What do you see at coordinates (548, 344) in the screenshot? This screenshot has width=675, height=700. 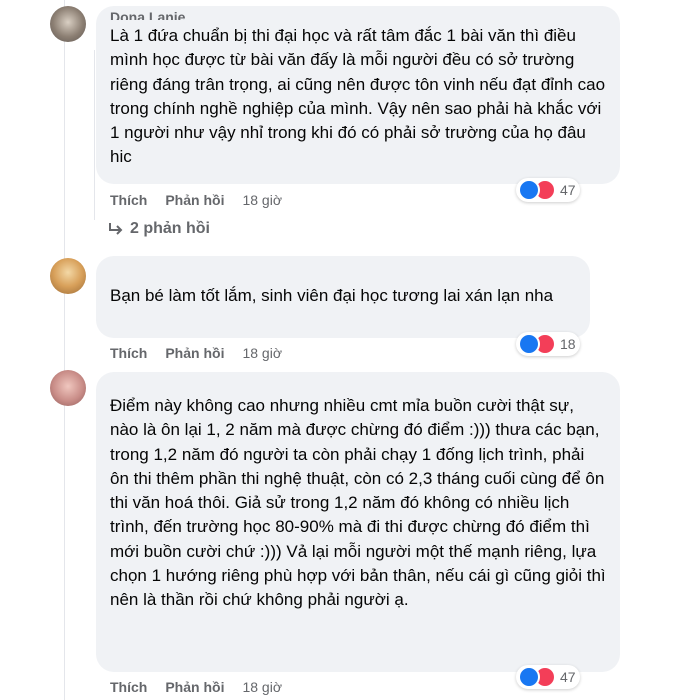 I see `reaction-summary: 18` at bounding box center [548, 344].